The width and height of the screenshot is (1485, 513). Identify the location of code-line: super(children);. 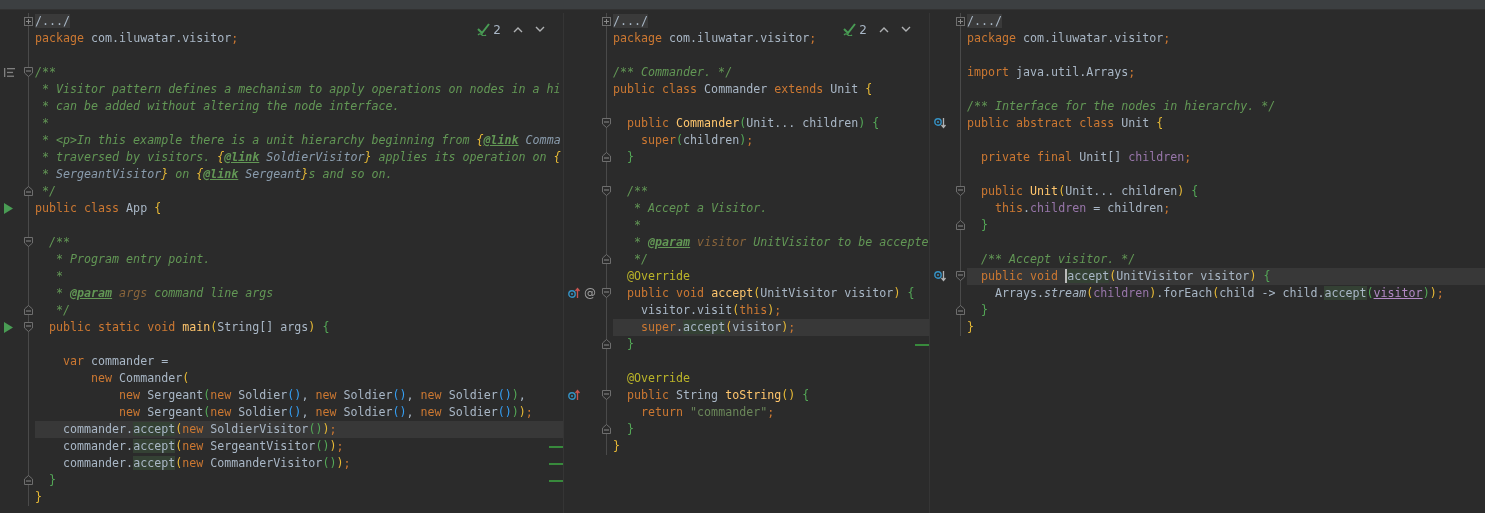
(697, 140).